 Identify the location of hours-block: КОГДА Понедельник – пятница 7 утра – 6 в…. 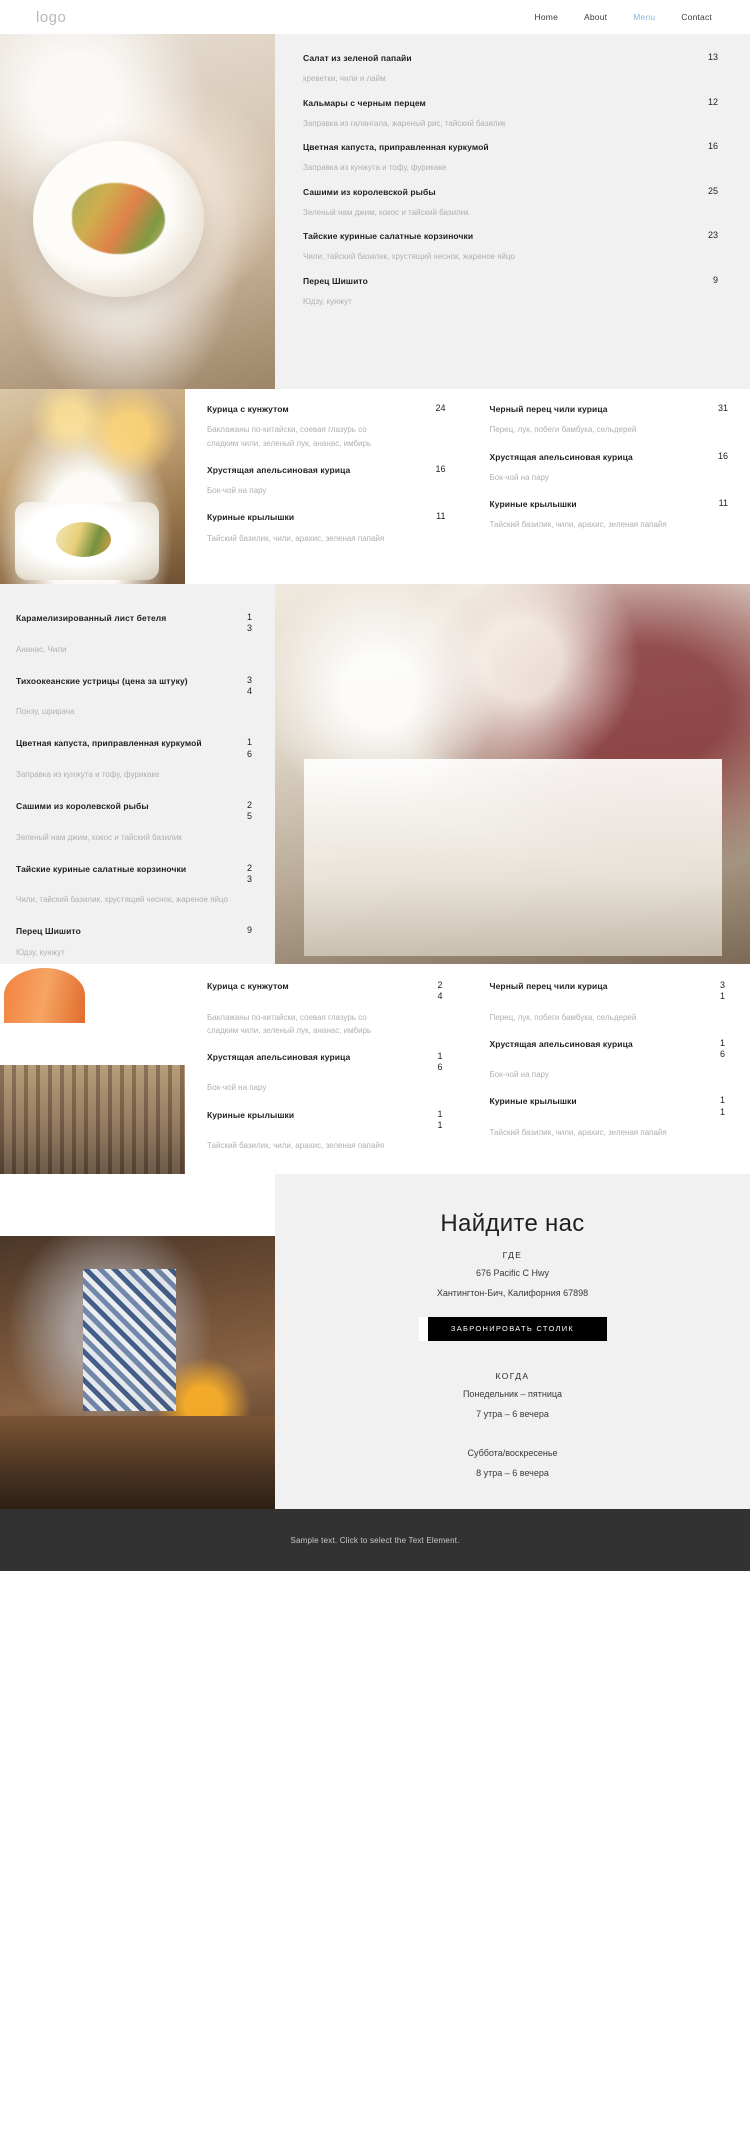
(512, 1390).